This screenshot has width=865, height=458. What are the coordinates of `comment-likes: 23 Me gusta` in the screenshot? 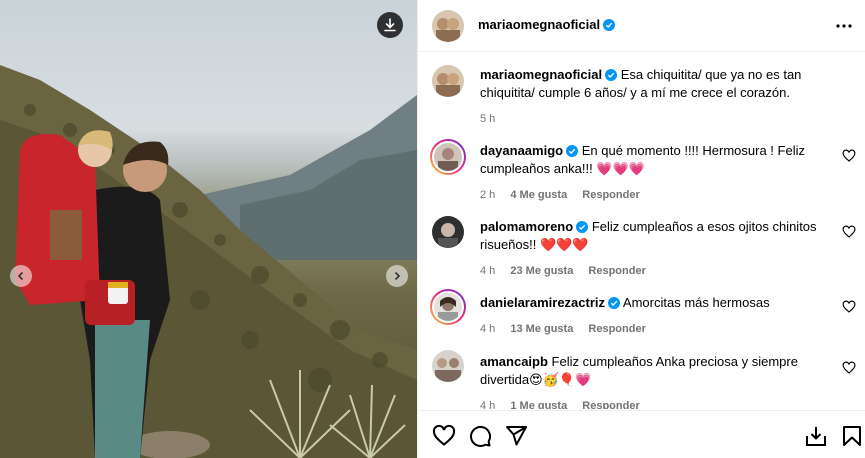 It's located at (541, 271).